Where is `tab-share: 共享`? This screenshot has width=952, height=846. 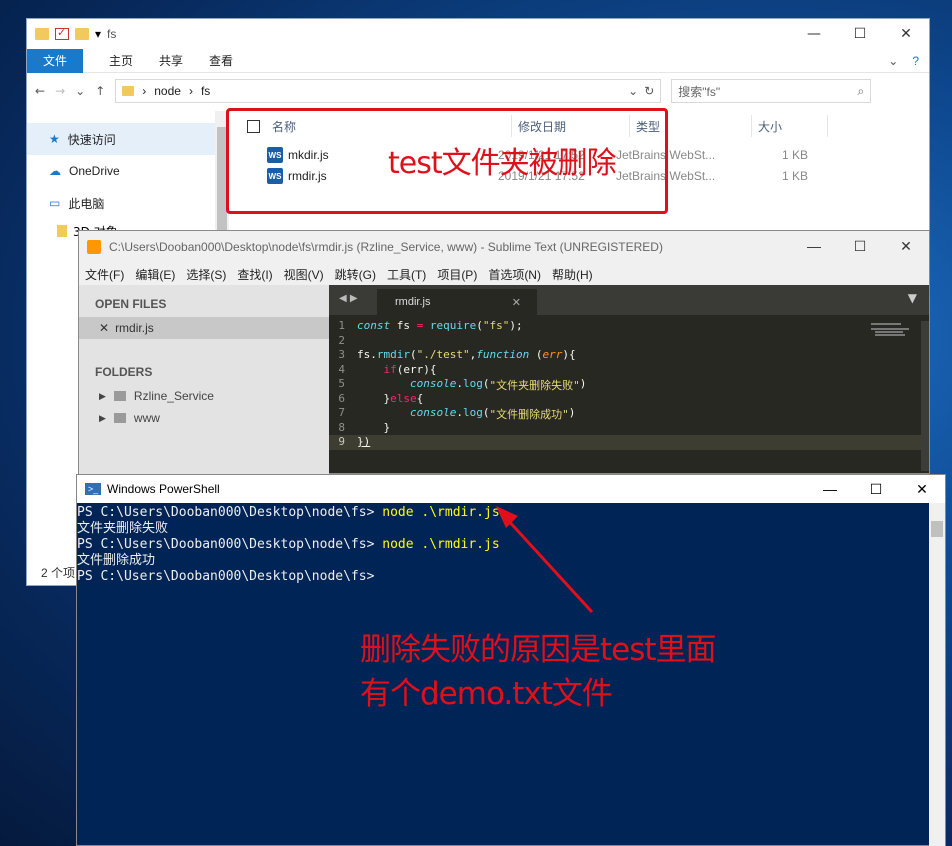 tab-share: 共享 is located at coordinates (171, 60).